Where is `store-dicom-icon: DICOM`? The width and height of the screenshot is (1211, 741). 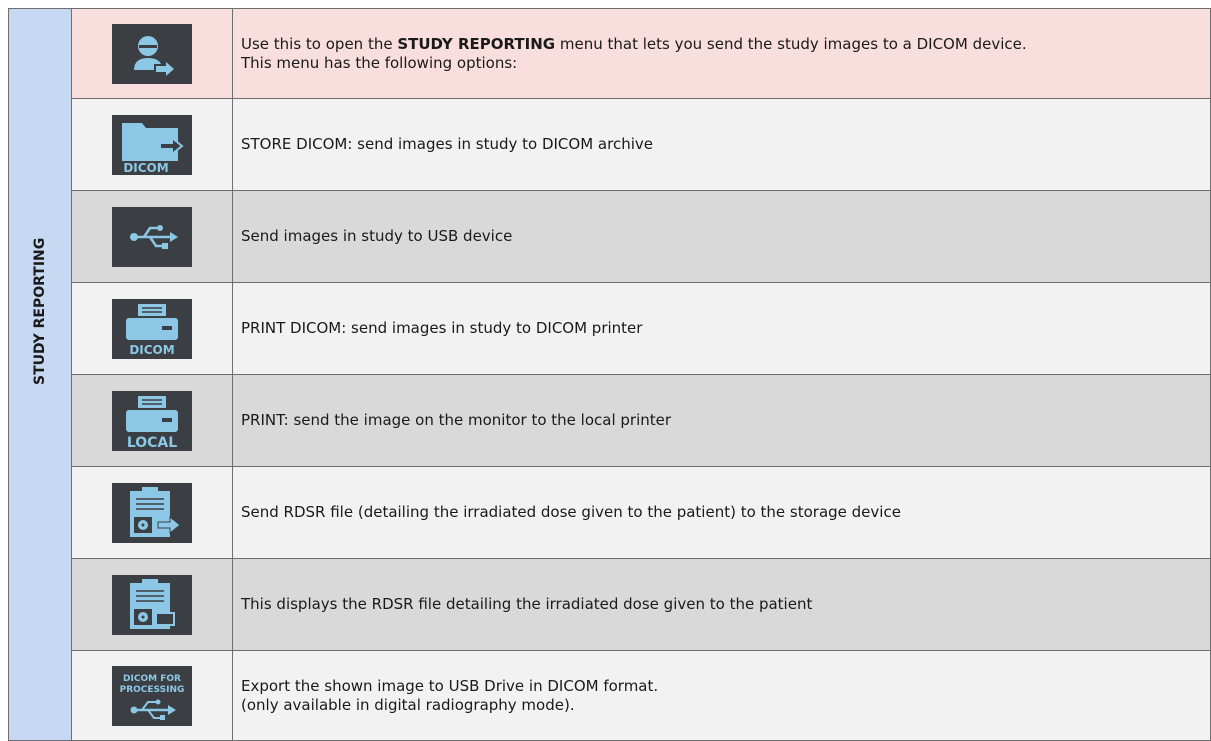 store-dicom-icon: DICOM is located at coordinates (152, 144).